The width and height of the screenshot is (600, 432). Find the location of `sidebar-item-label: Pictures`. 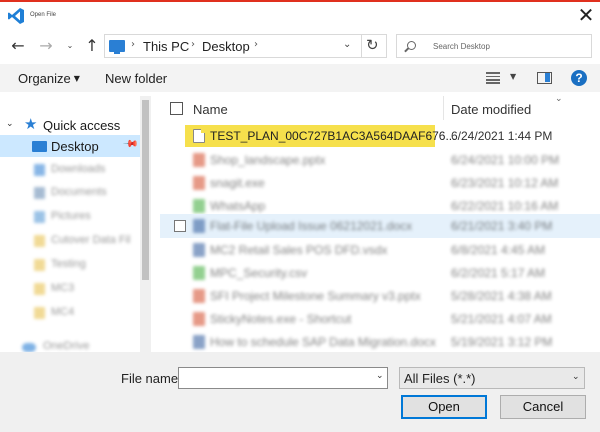

sidebar-item-label: Pictures is located at coordinates (71, 216).